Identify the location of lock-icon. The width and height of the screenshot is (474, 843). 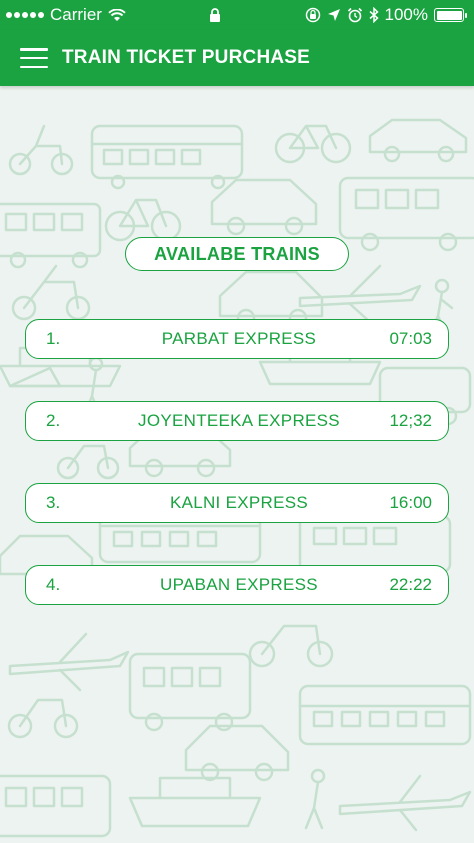
(215, 14).